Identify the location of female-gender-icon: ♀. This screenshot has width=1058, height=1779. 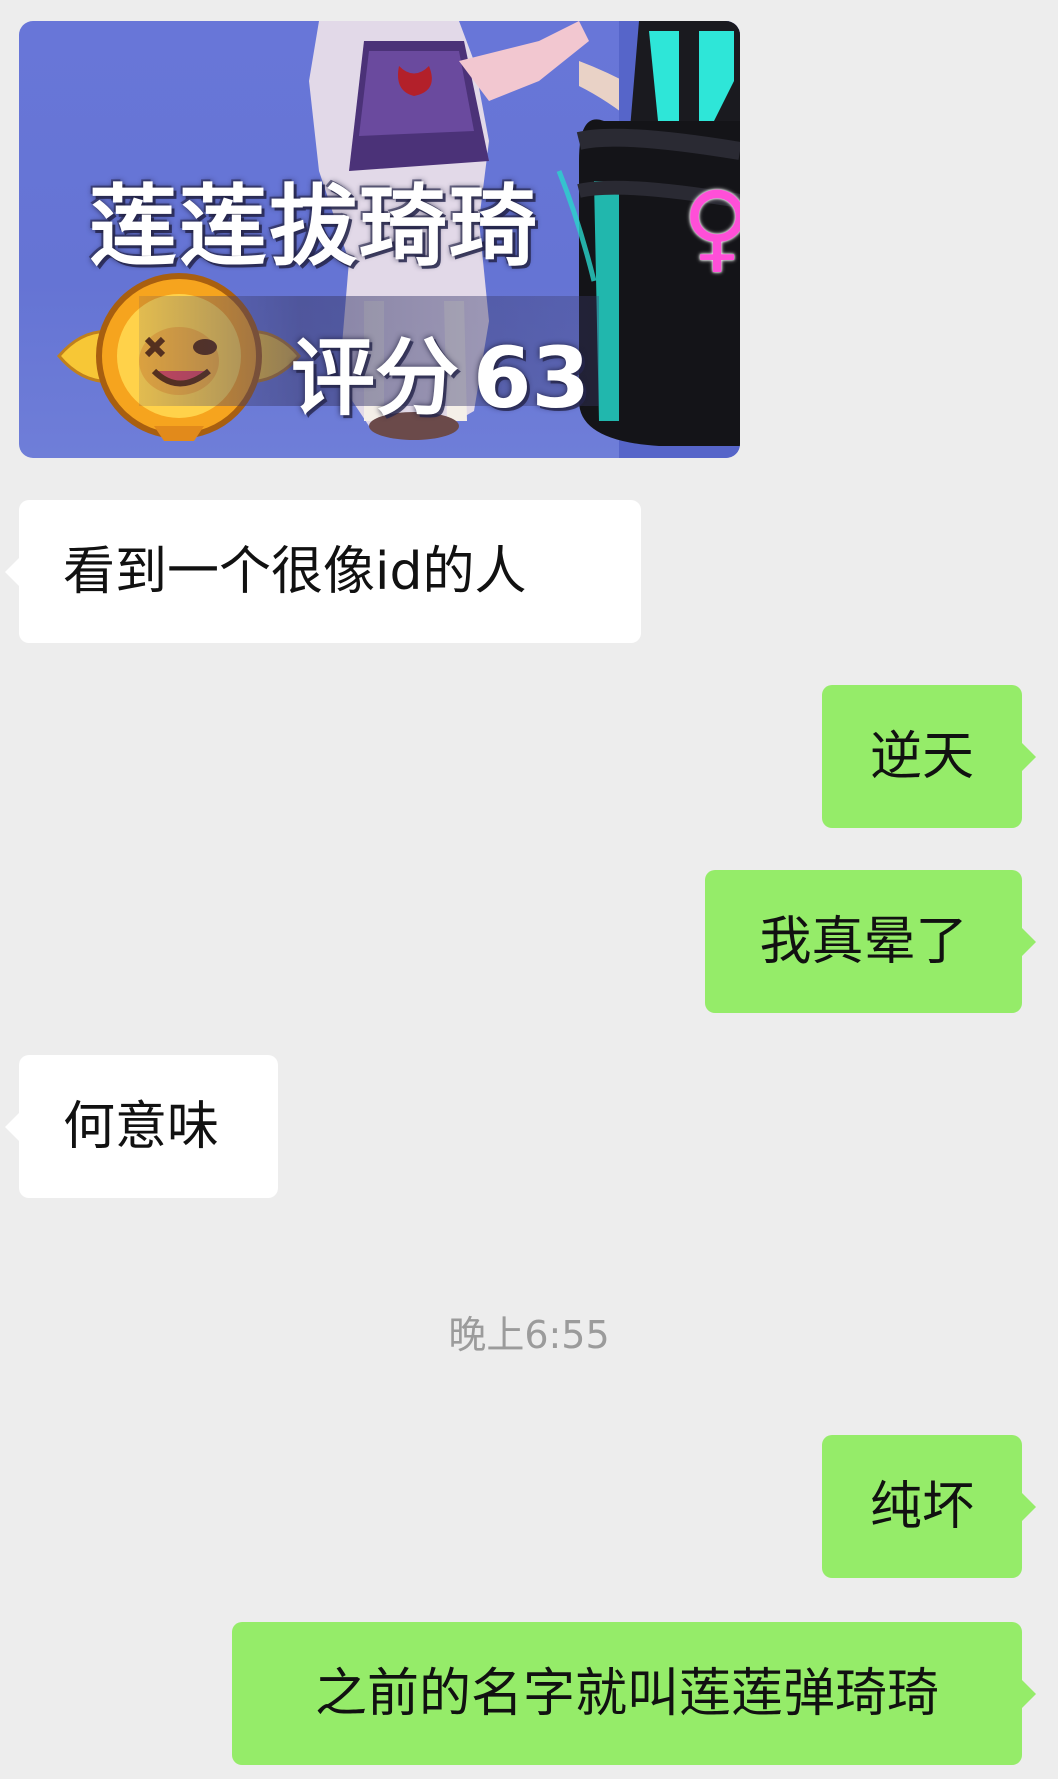
(711, 227).